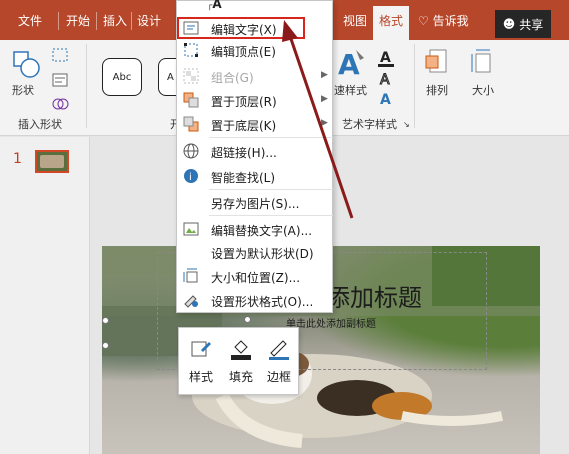 This screenshot has width=569, height=454. I want to click on mini-outline-button: 边框, so click(279, 362).